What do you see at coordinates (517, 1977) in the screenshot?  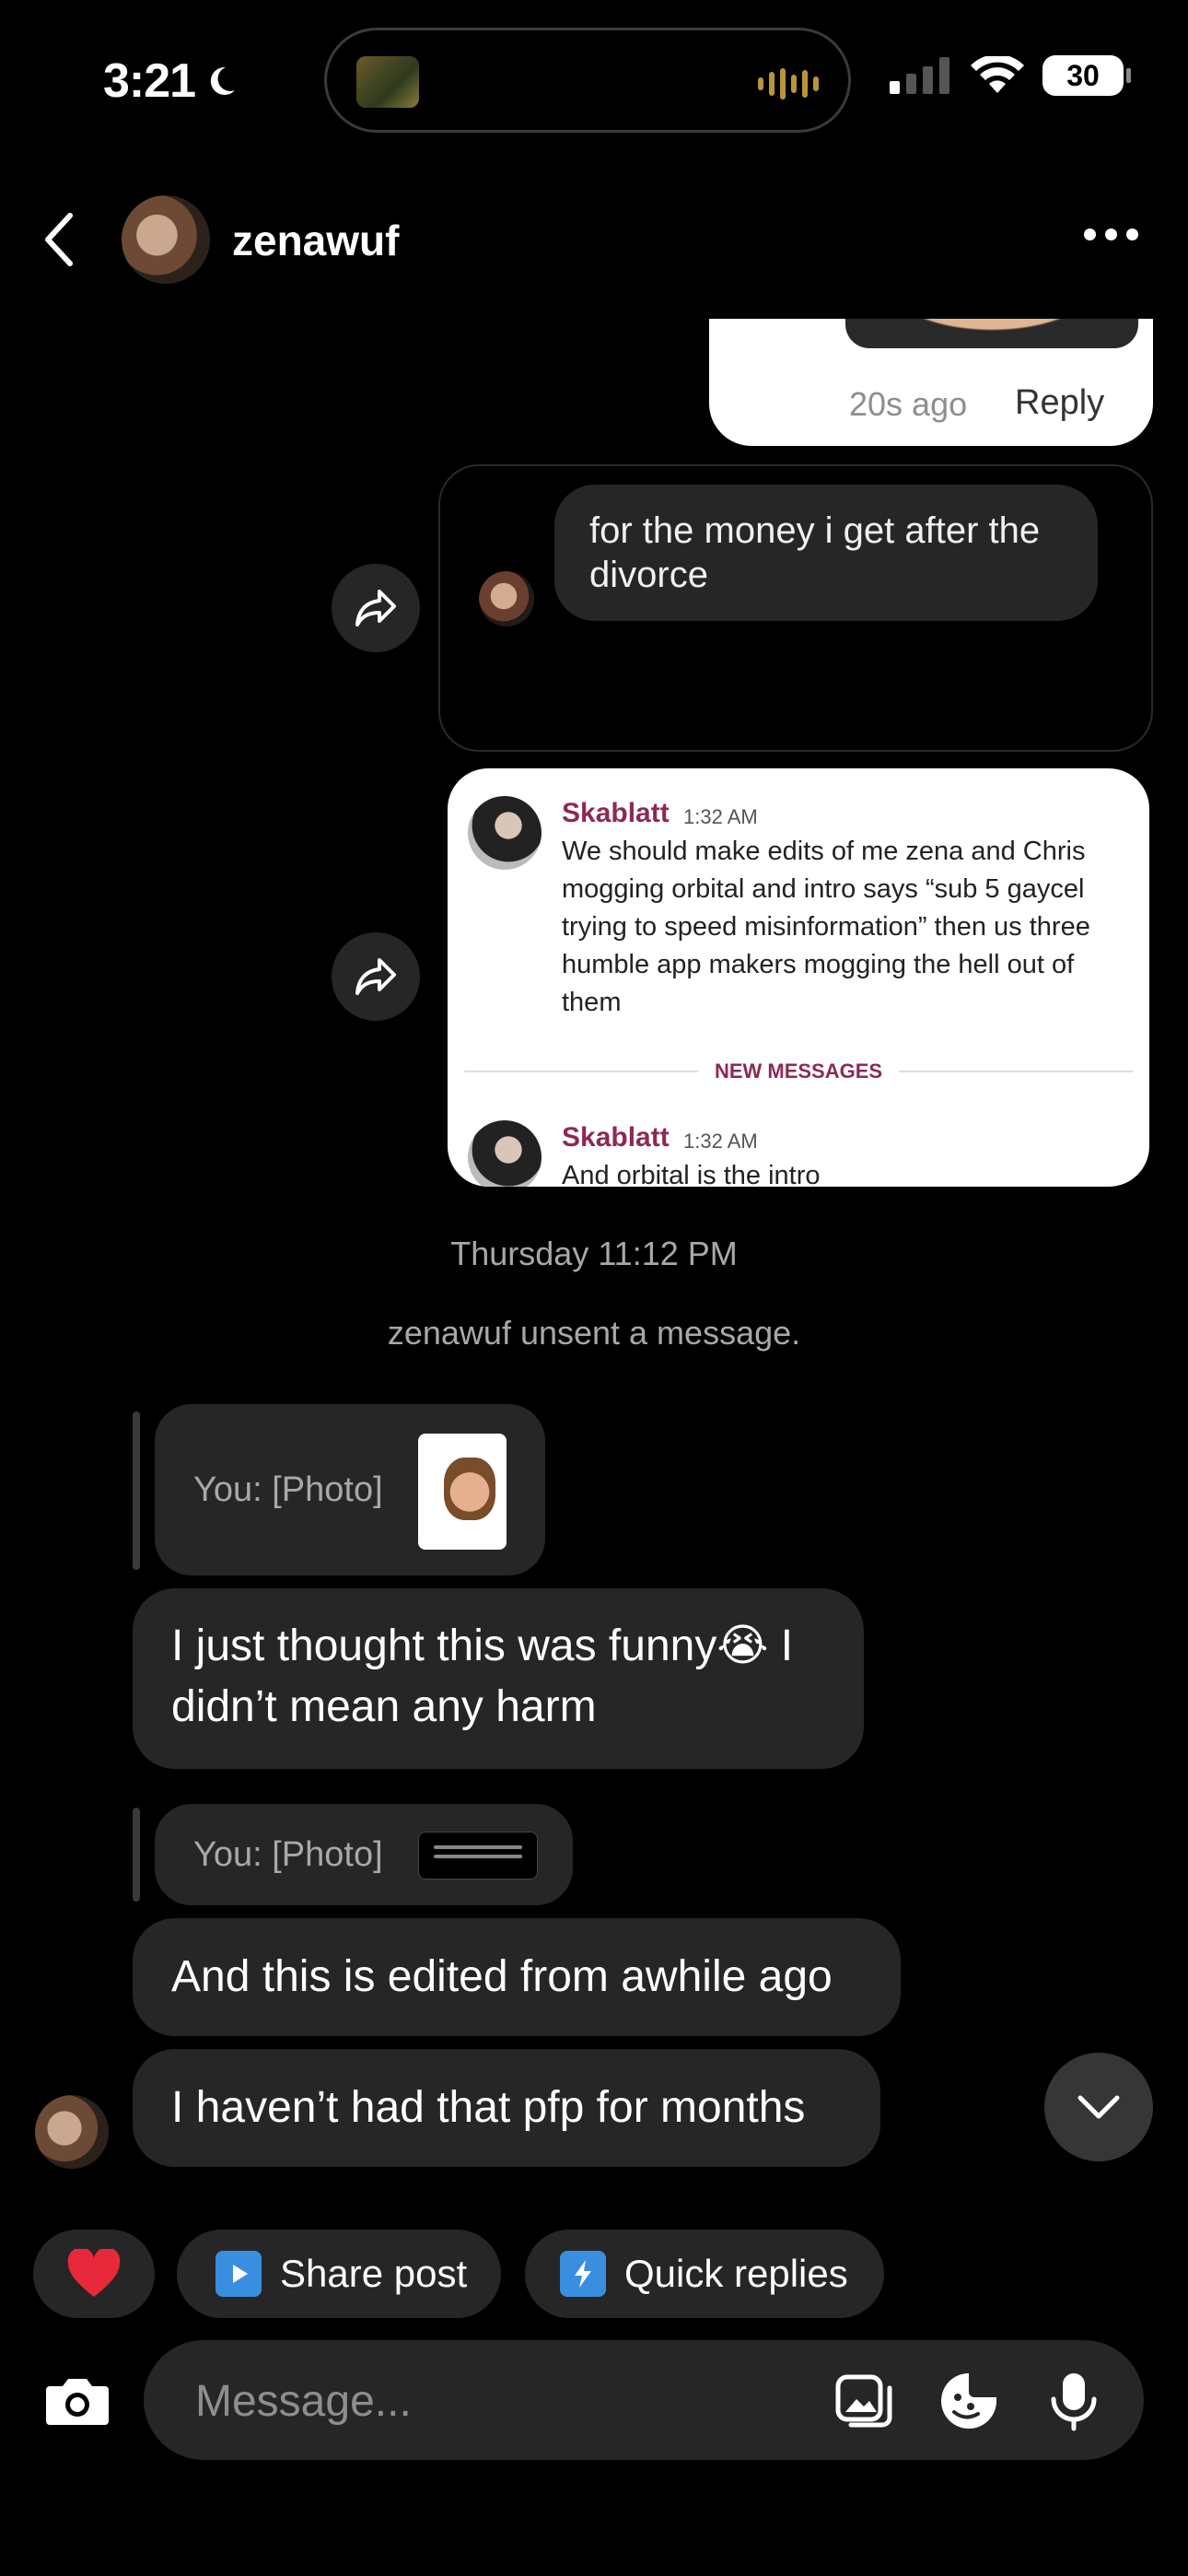 I see `message-bubble: And this is edited from awhile ago` at bounding box center [517, 1977].